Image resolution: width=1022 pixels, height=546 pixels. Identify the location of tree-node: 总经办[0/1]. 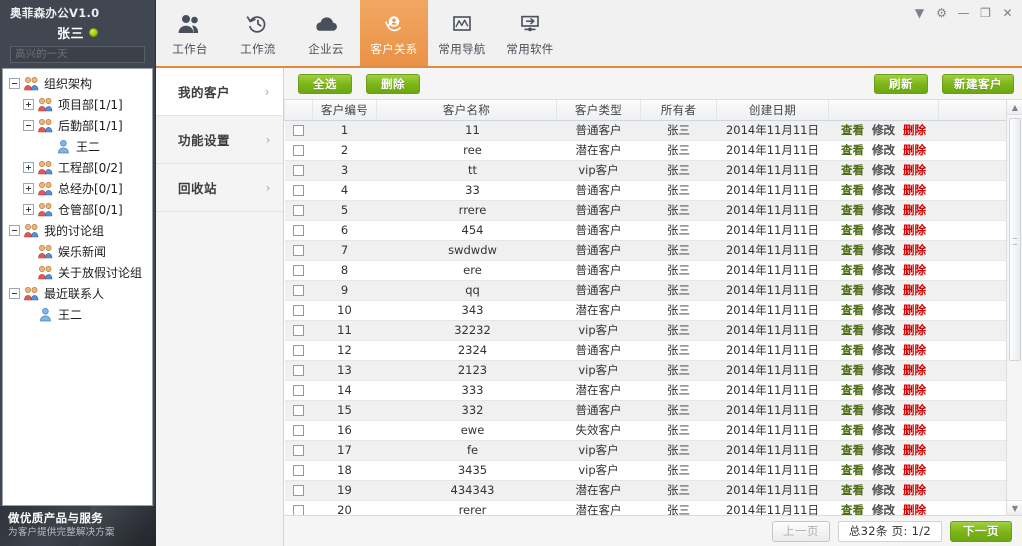
(77, 188).